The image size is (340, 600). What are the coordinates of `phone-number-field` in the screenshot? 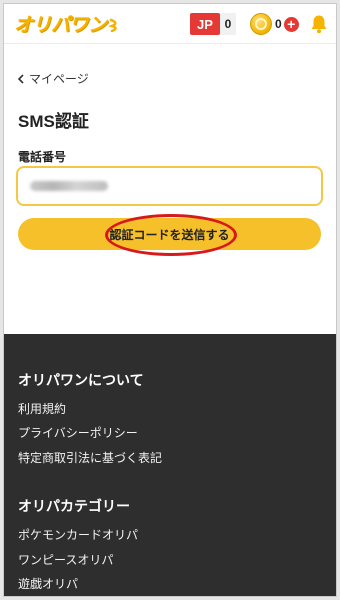 It's located at (169, 186).